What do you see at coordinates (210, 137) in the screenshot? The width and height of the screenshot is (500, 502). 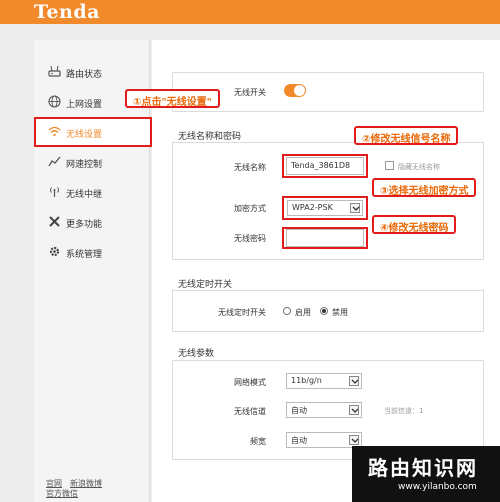 I see `ssid-section-title: 无线名称和密码` at bounding box center [210, 137].